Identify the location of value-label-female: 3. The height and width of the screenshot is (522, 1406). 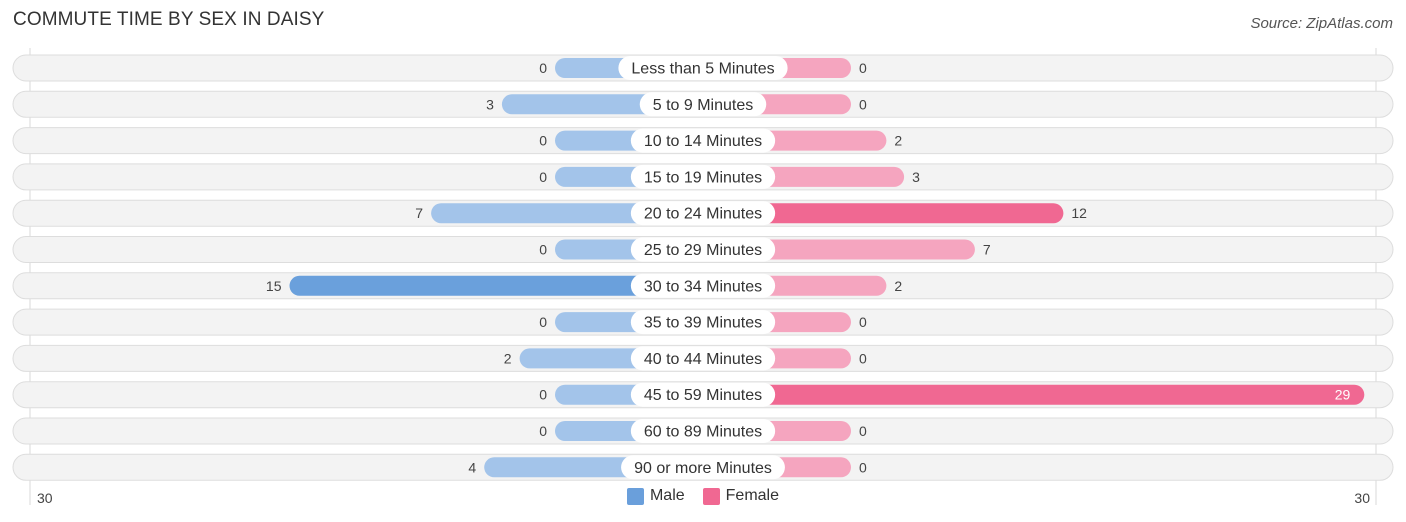
(916, 177).